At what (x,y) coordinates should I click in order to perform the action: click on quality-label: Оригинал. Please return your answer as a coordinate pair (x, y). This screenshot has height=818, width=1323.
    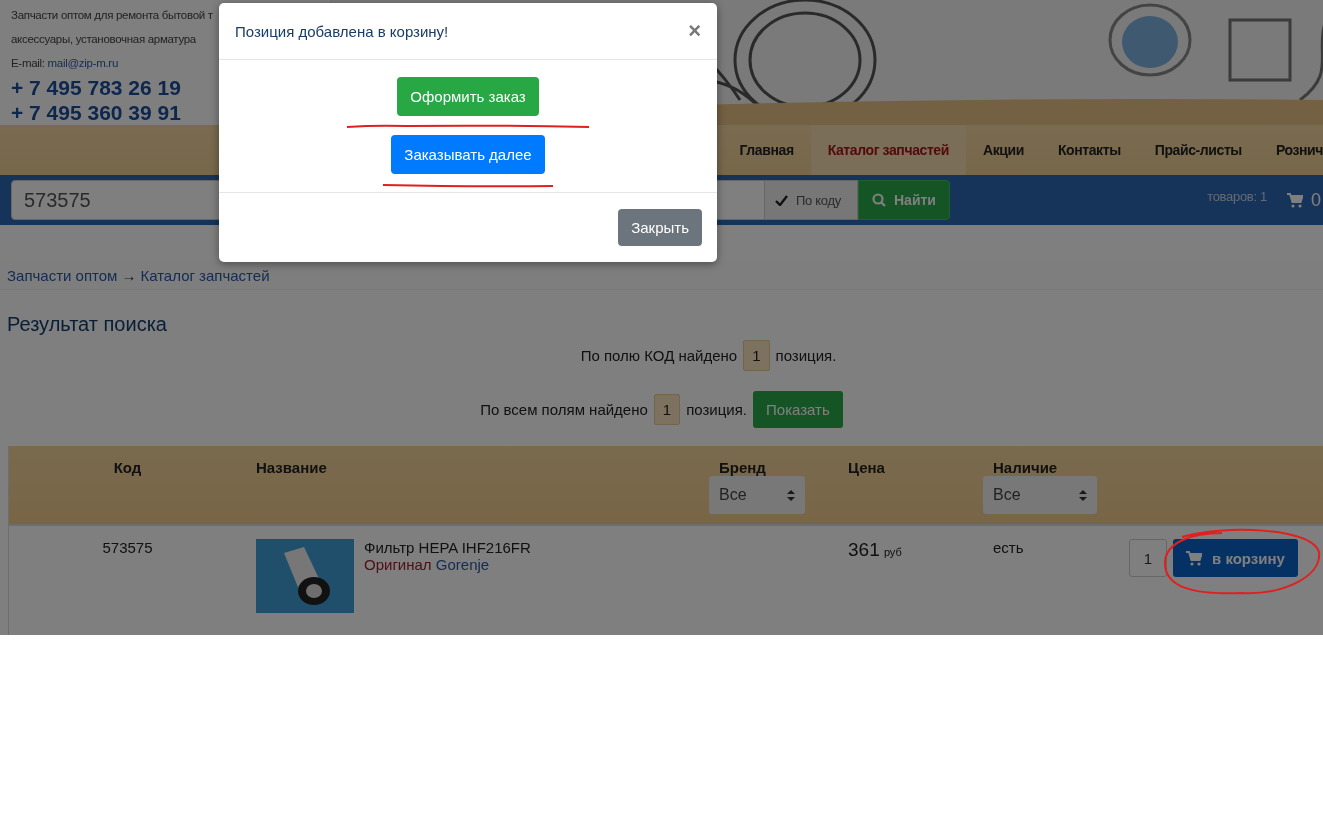
    Looking at the image, I should click on (398, 564).